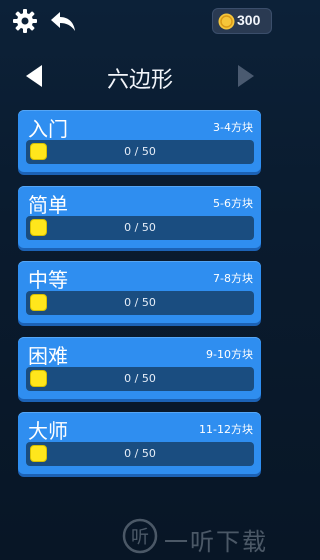  I want to click on title-bar: 六边形, so click(140, 76).